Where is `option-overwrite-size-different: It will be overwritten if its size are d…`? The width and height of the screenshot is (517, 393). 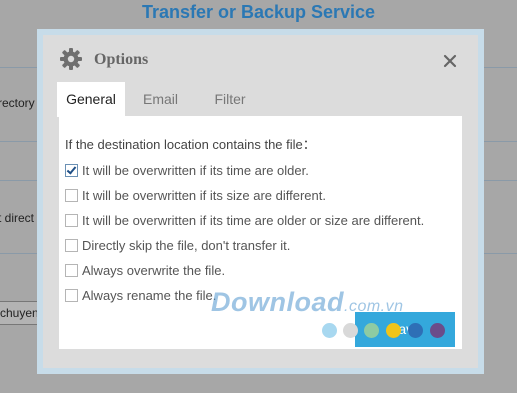 option-overwrite-size-different: It will be overwritten if its size are d… is located at coordinates (195, 195).